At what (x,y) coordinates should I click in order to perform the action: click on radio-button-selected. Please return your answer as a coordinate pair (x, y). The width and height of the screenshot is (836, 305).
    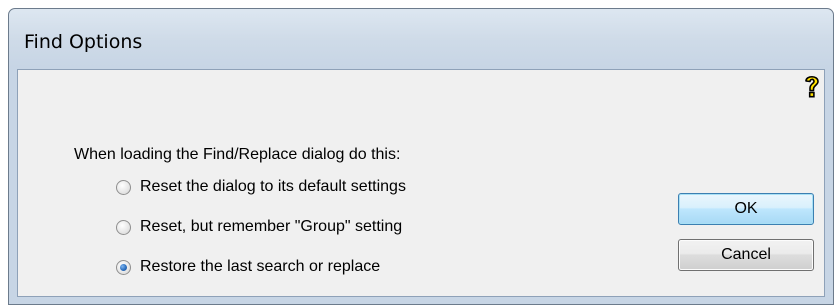
    Looking at the image, I should click on (123, 267).